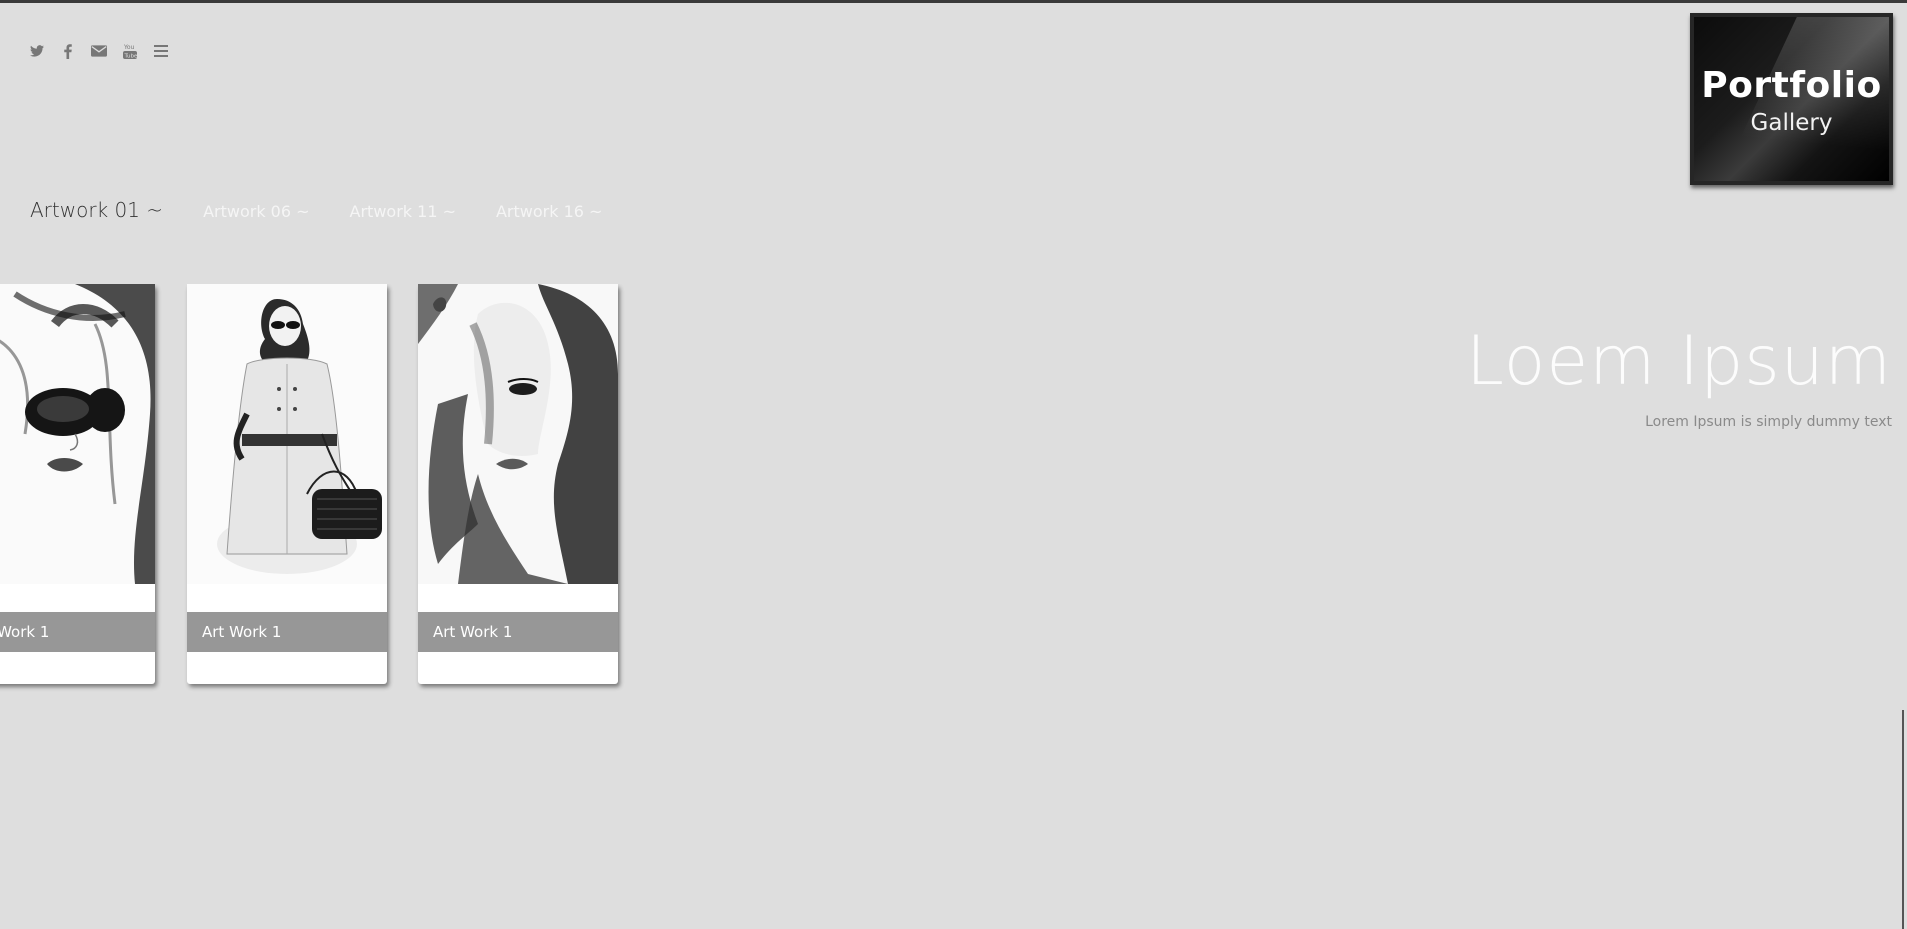 This screenshot has height=929, width=1907. Describe the element at coordinates (403, 211) in the screenshot. I see `nav-item-artwork-11: Artwork 11 ~` at that location.